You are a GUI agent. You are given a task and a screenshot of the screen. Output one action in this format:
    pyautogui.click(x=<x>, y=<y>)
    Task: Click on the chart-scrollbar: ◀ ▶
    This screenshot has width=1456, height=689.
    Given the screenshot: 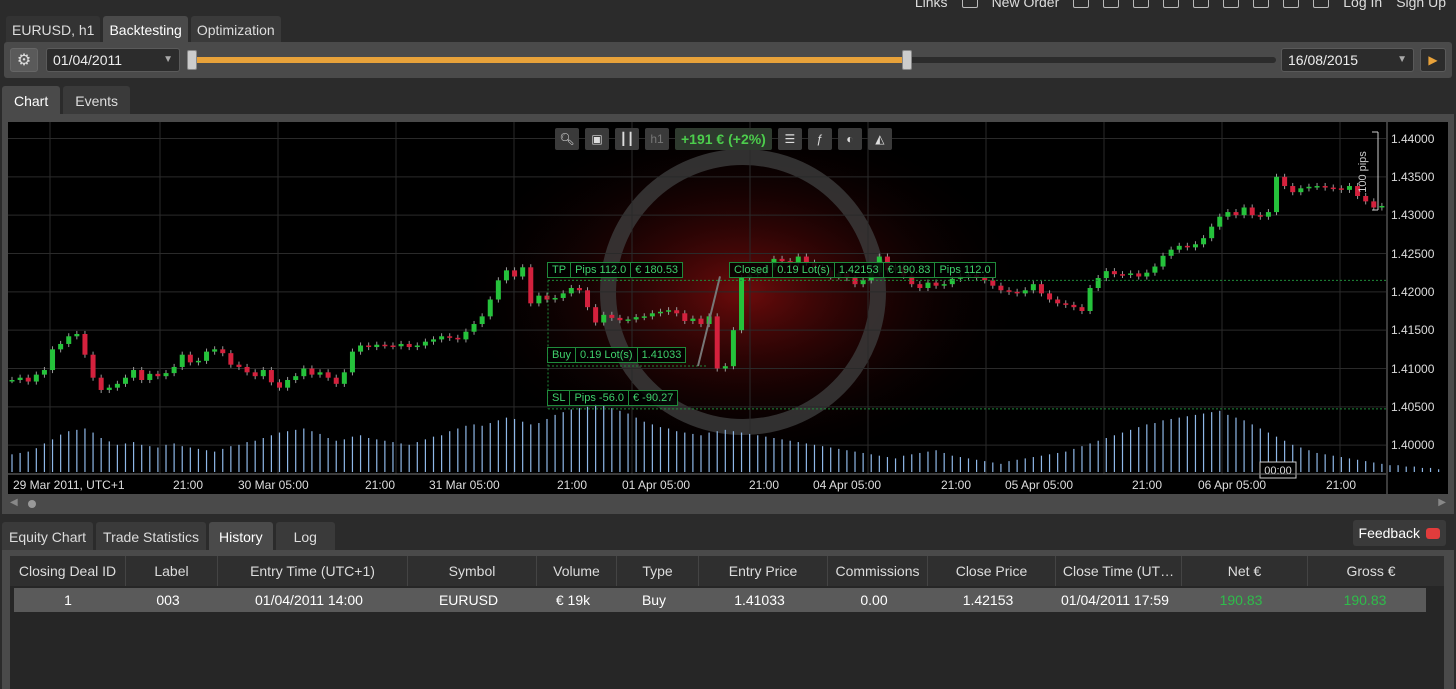 What is the action you would take?
    pyautogui.click(x=728, y=504)
    